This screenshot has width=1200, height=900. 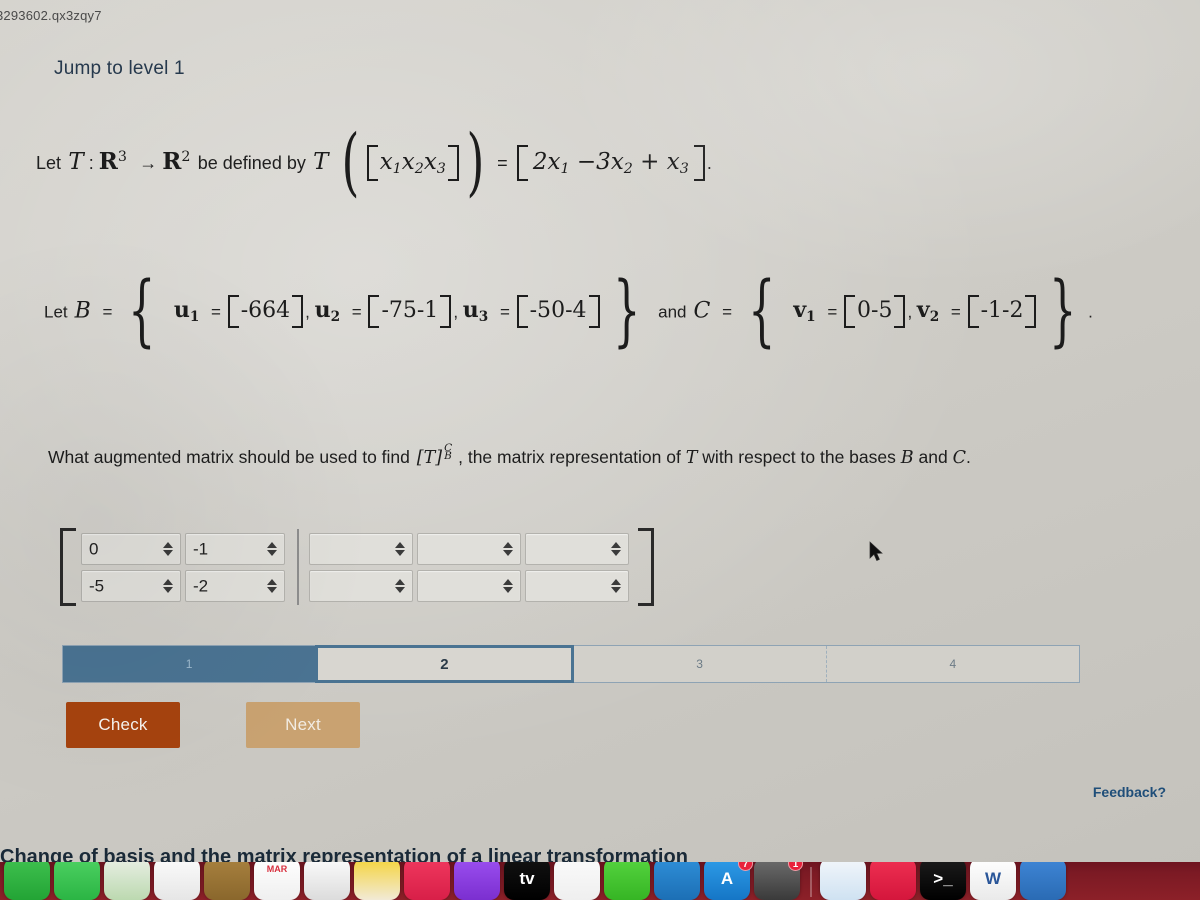 I want to click on mail-icon, so click(x=893, y=881).